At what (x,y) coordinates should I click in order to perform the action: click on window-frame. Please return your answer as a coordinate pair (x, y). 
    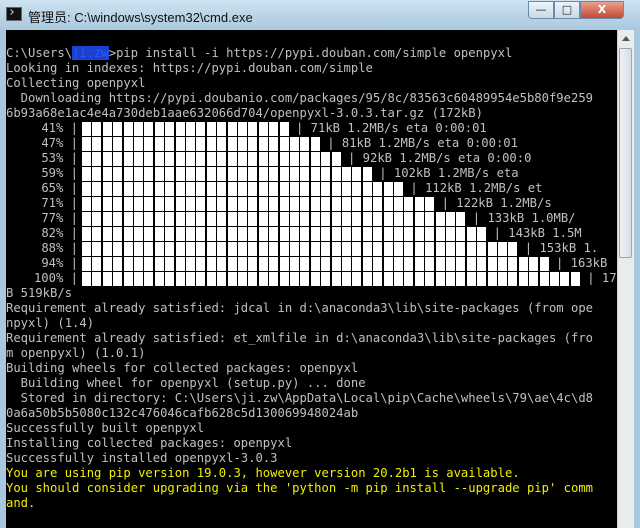
    Looking at the image, I should click on (637, 279).